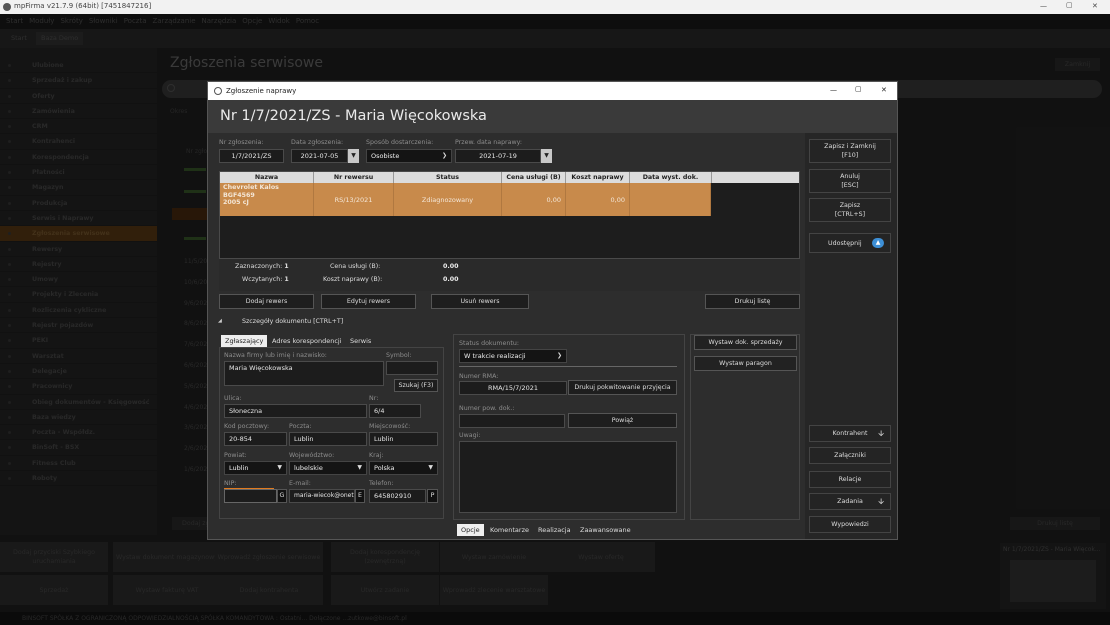 This screenshot has height=625, width=1110. What do you see at coordinates (397, 496) in the screenshot?
I see `phone-field: 645802910` at bounding box center [397, 496].